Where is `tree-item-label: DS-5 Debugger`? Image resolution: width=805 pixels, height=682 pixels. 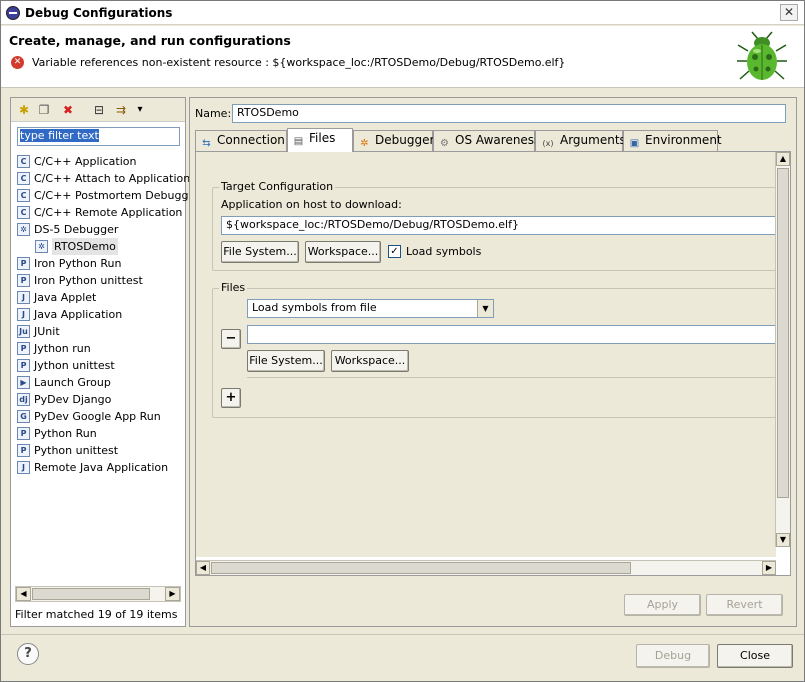 tree-item-label: DS-5 Debugger is located at coordinates (76, 229).